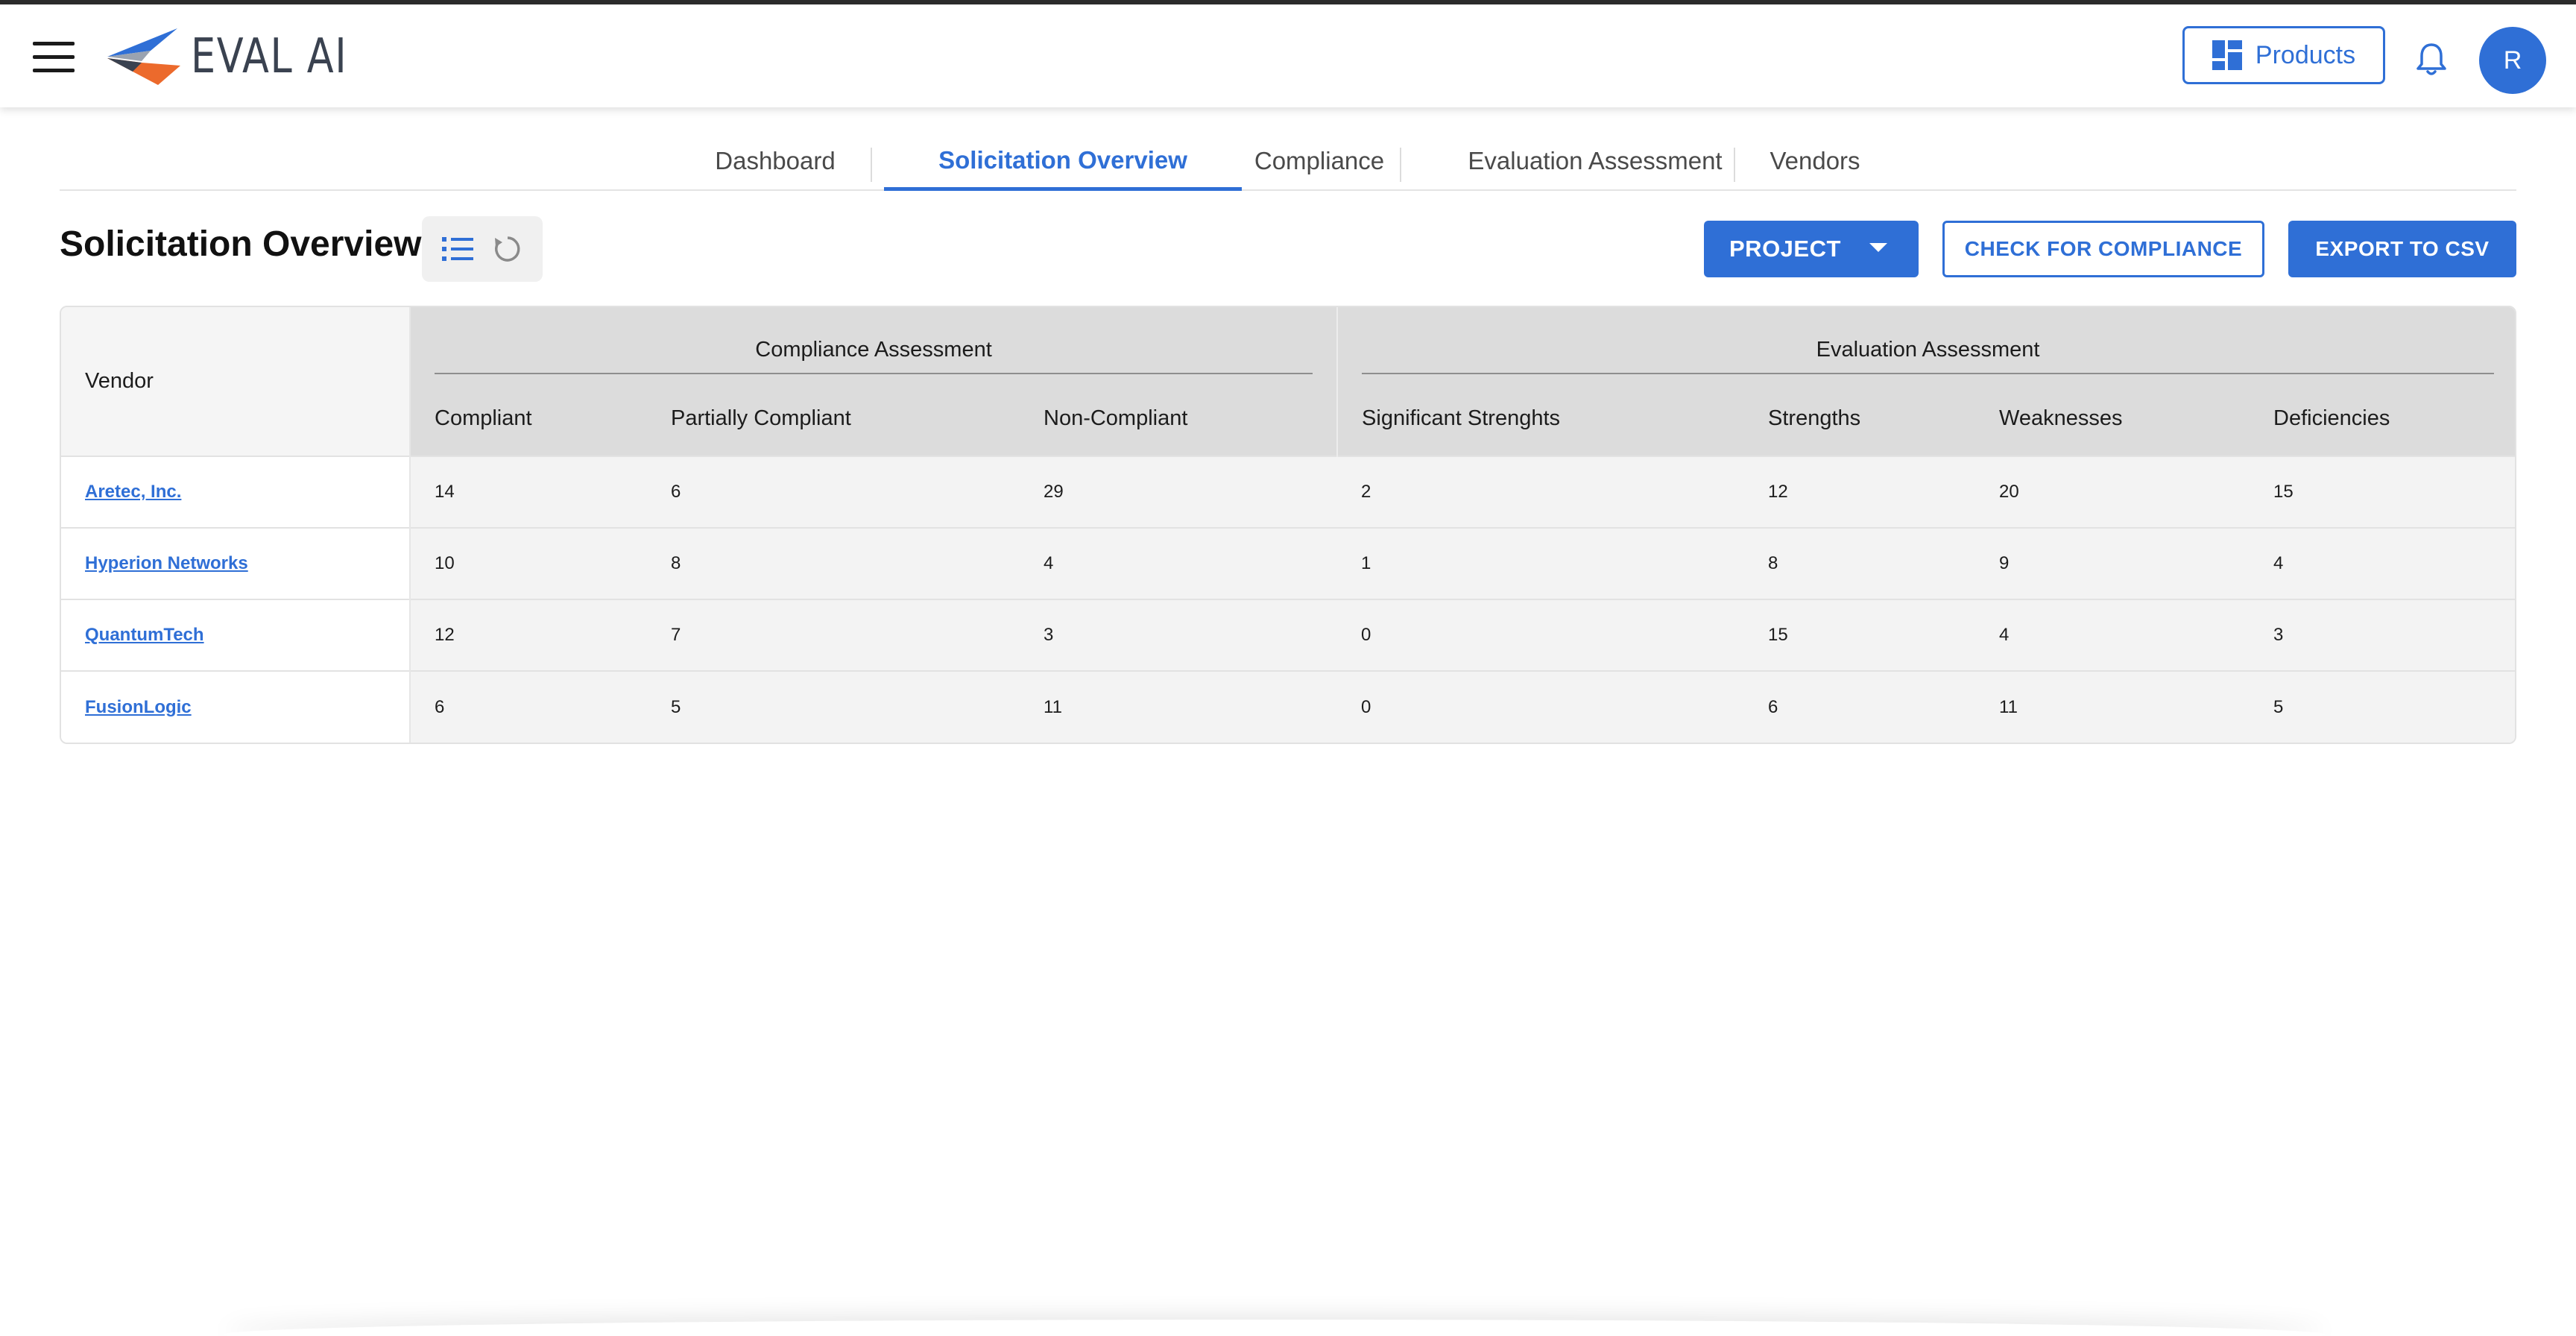 The image size is (2576, 1336). I want to click on table-cell: 7, so click(833, 635).